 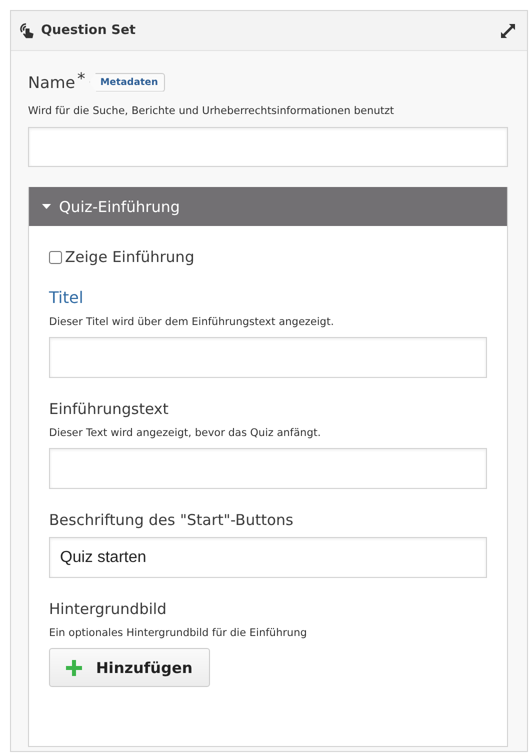 What do you see at coordinates (46, 207) in the screenshot?
I see `caret-icon` at bounding box center [46, 207].